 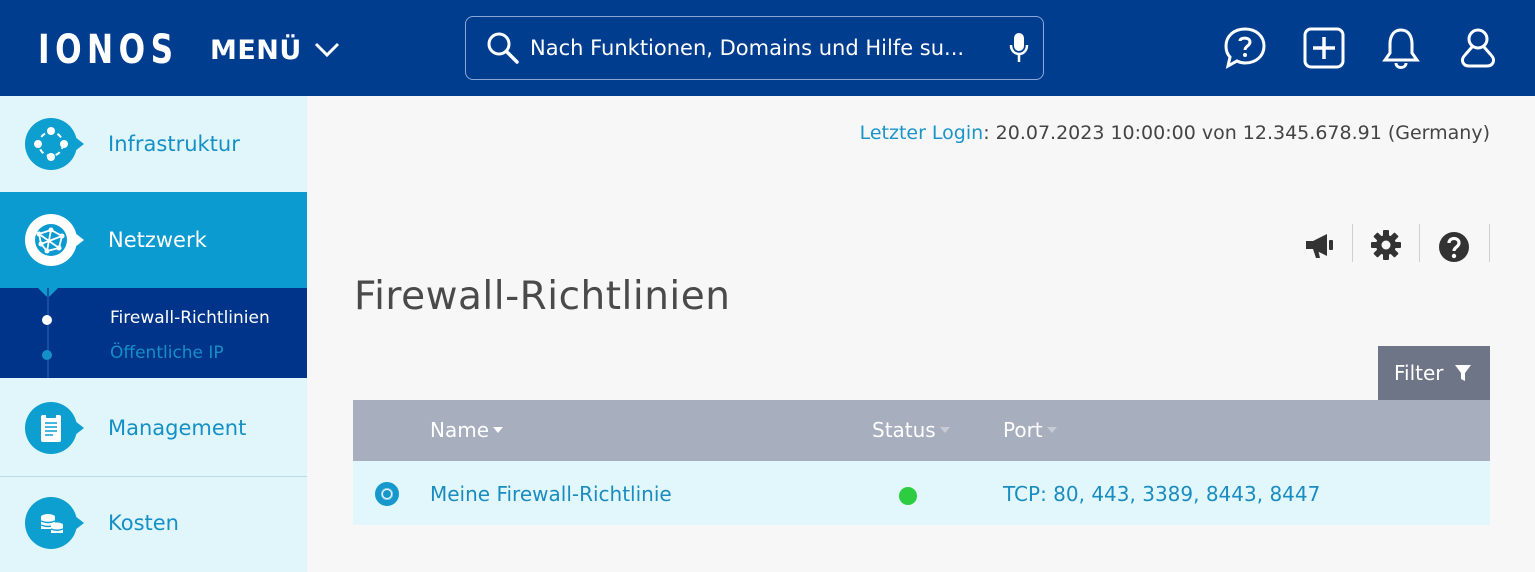 I want to click on filter-button: Filter, so click(x=1434, y=373).